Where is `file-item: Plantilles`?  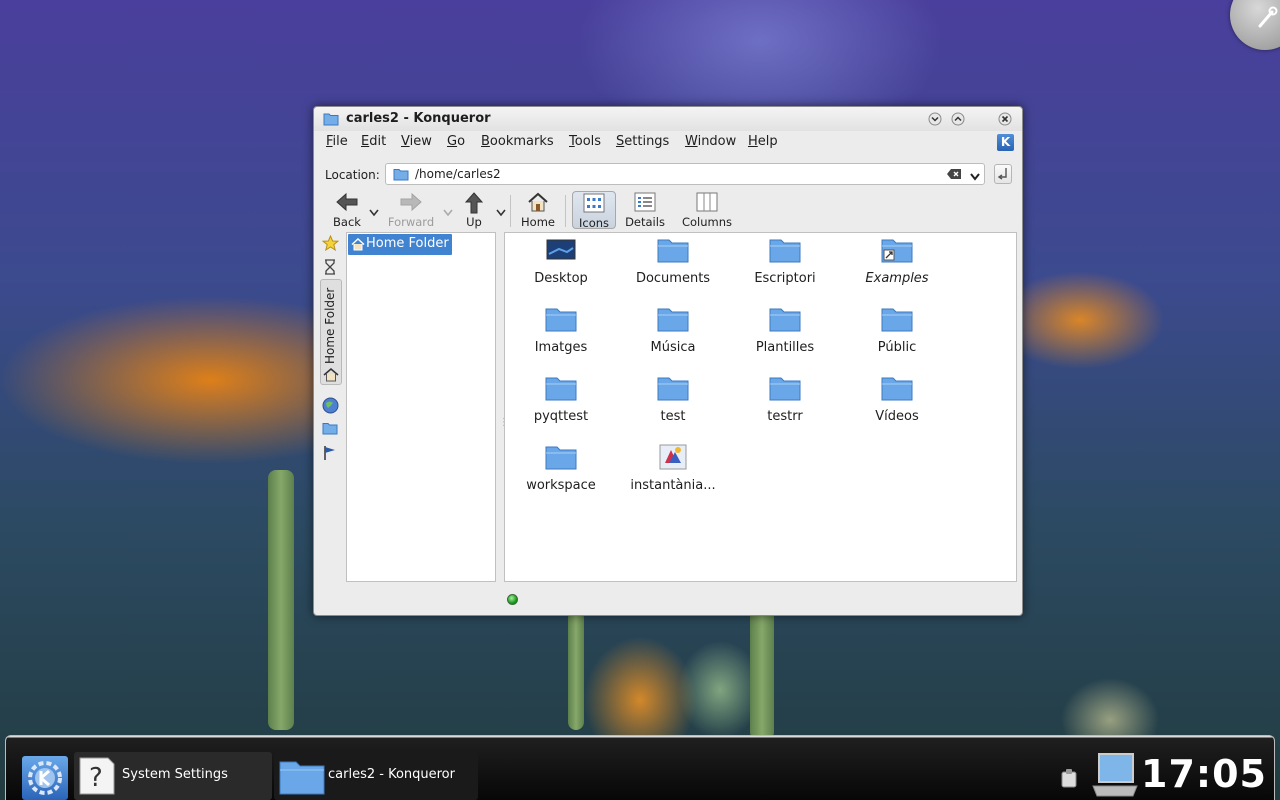 file-item: Plantilles is located at coordinates (785, 334).